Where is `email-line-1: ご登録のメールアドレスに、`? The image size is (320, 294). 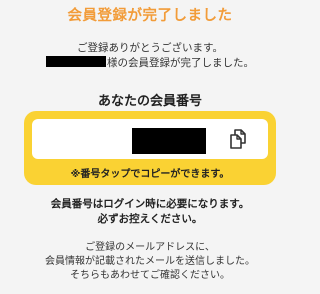
email-line-1: ご登録のメールアドレスに、 is located at coordinates (150, 247).